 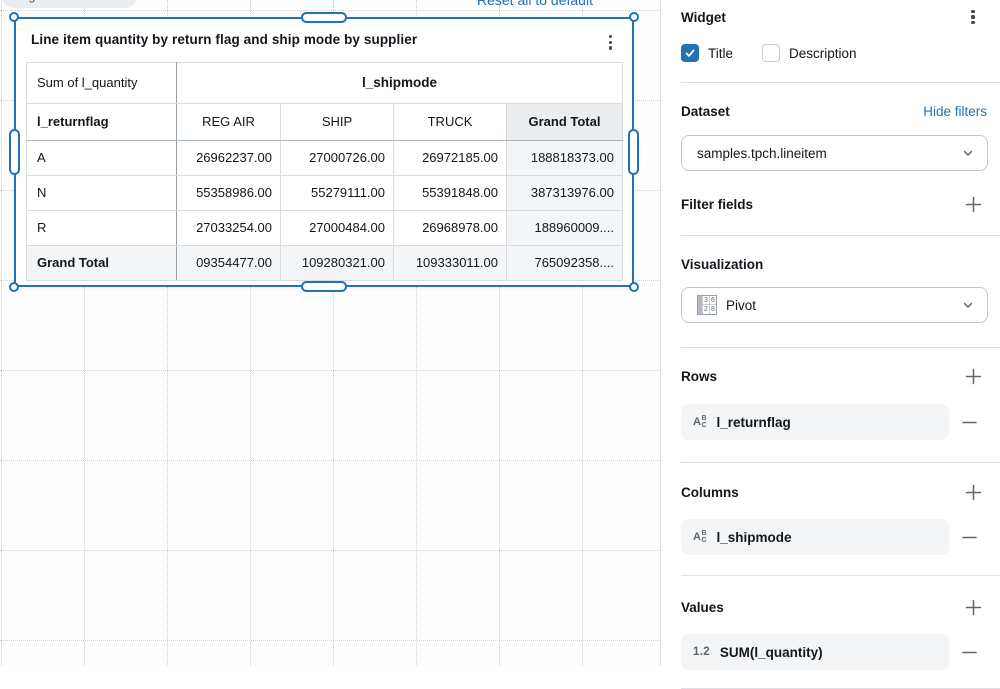 What do you see at coordinates (399, 82) in the screenshot?
I see `pivot-column-group-header: l_shipmode` at bounding box center [399, 82].